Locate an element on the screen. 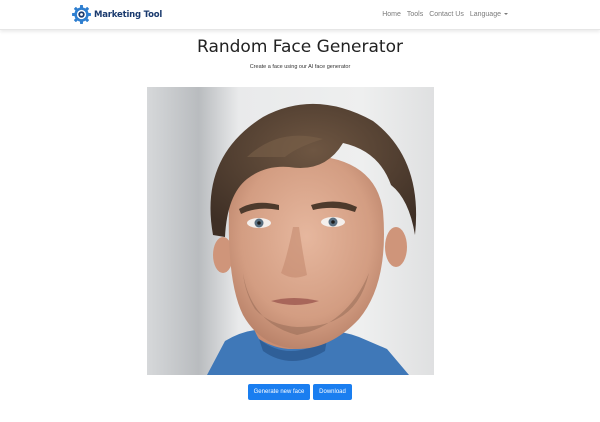 This screenshot has width=600, height=422. nav-link-contact-us: Contact Us is located at coordinates (446, 14).